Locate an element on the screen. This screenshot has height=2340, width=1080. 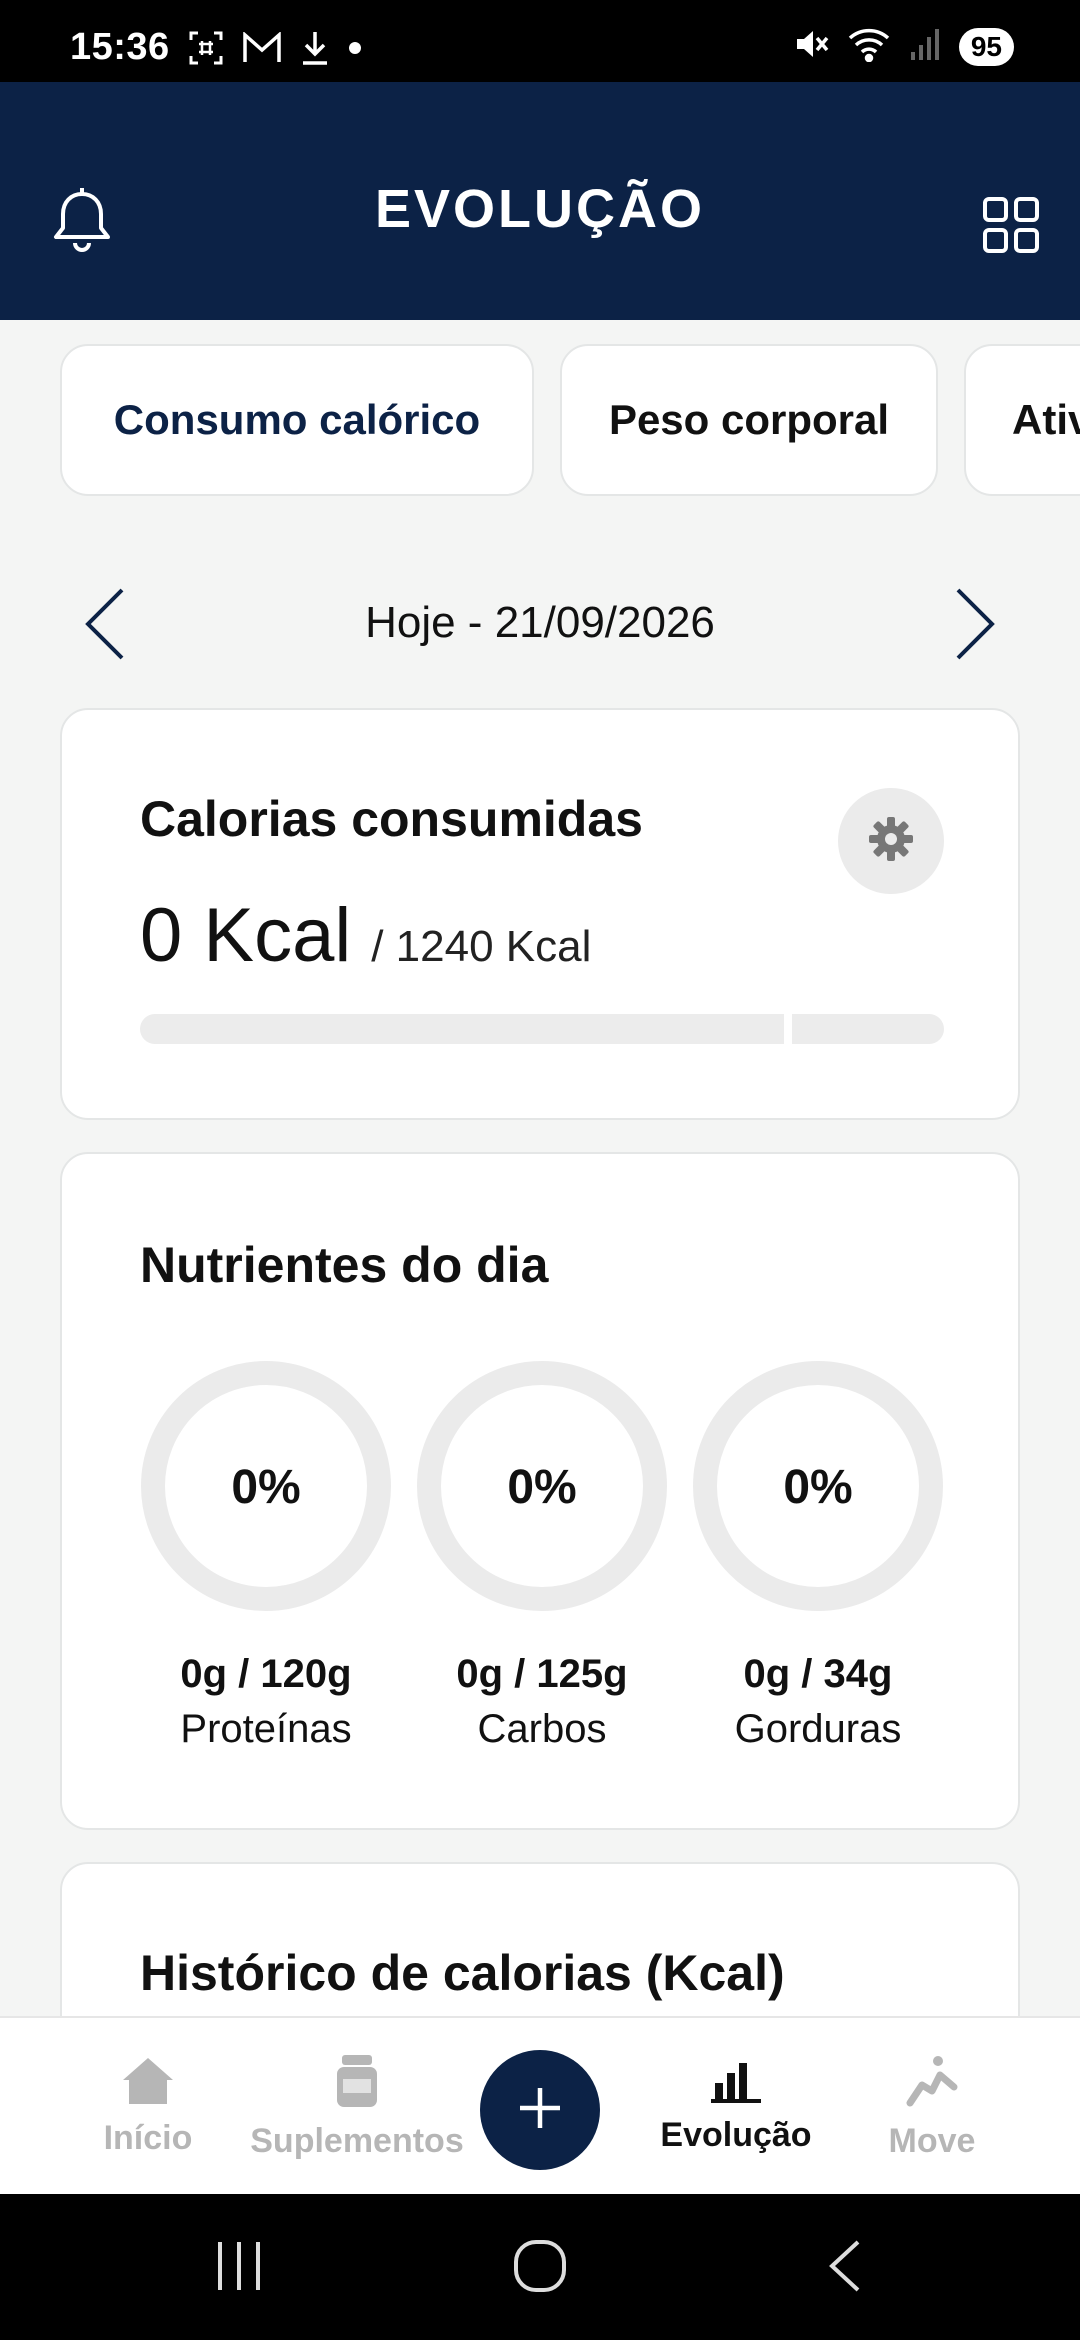
system-nav-bar is located at coordinates (540, 2267).